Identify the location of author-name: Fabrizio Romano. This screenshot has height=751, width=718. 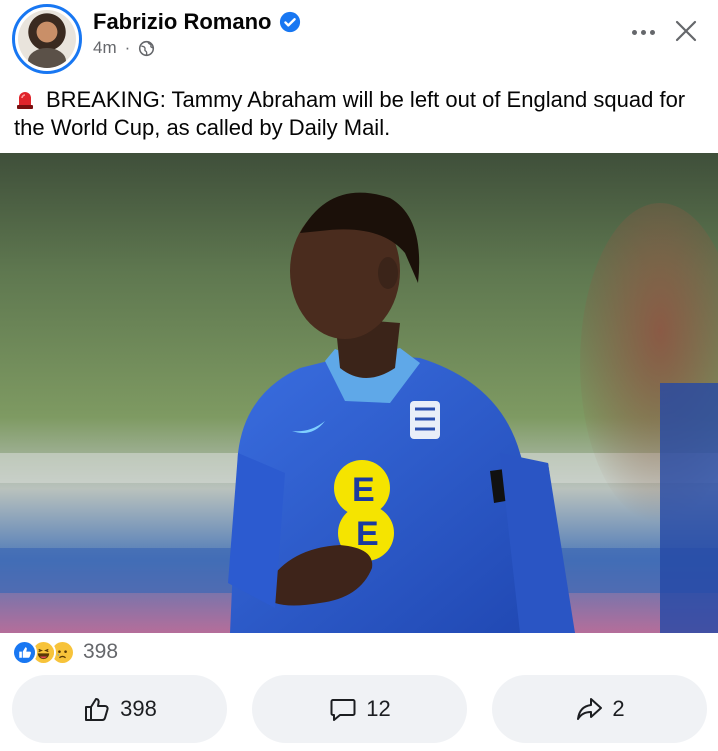
(182, 22).